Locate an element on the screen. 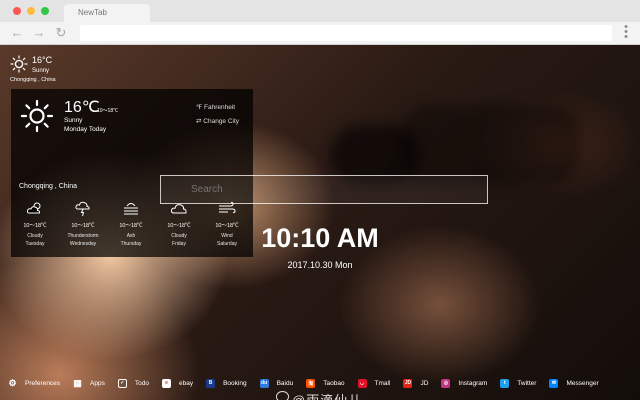 Image resolution: width=640 pixels, height=400 pixels. watermark: @雨滴仙儿 is located at coordinates (327, 395).